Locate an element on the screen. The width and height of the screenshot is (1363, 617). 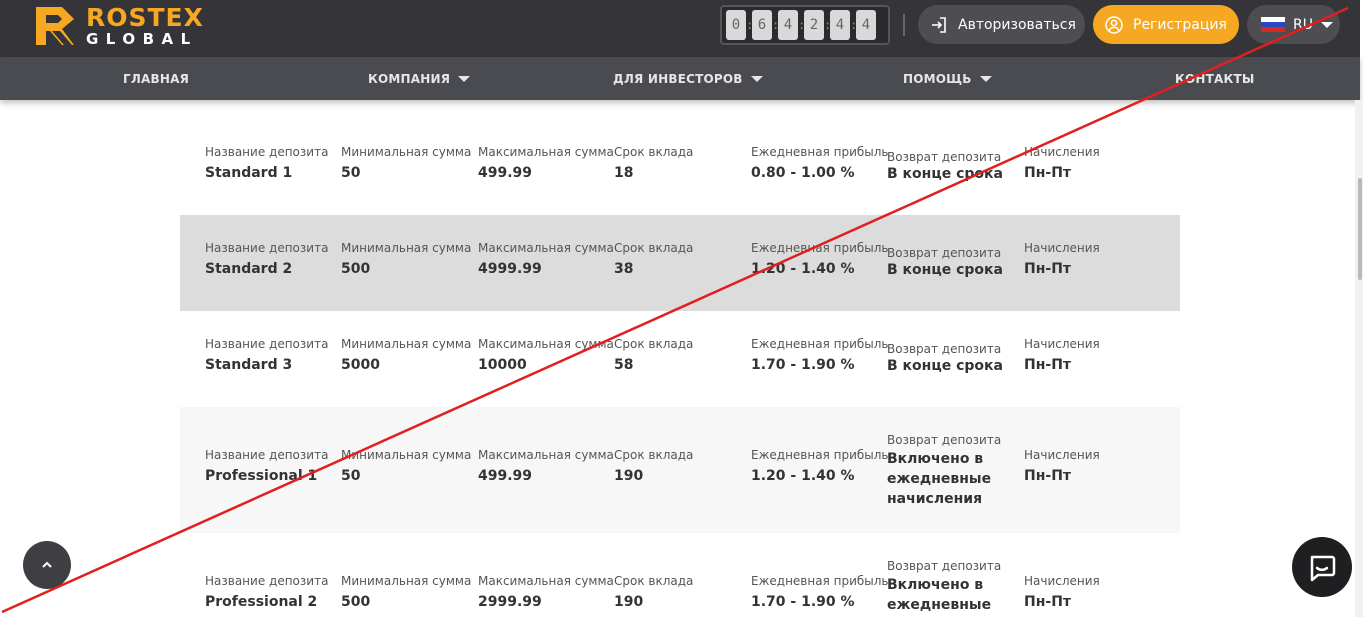
russia-flag-icon is located at coordinates (1273, 24).